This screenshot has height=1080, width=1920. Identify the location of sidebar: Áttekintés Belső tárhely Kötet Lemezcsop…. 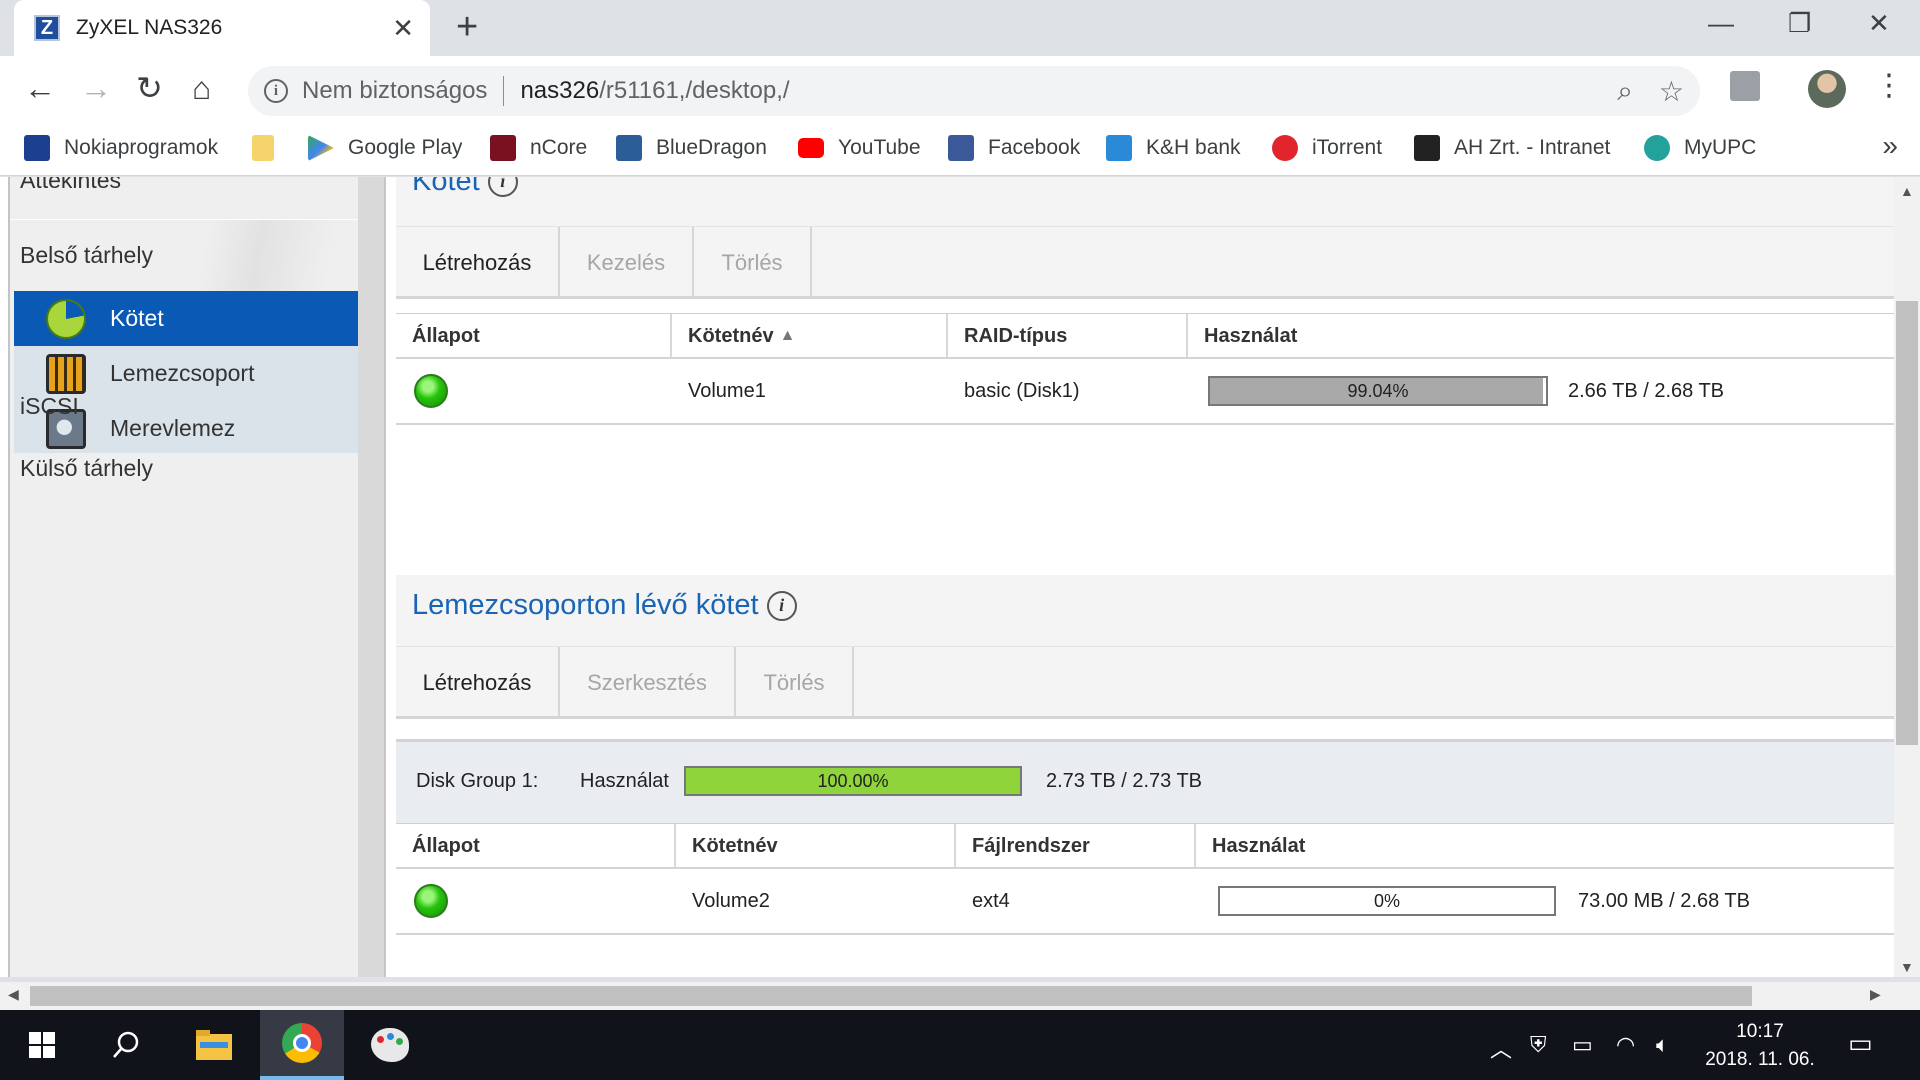
(184, 577).